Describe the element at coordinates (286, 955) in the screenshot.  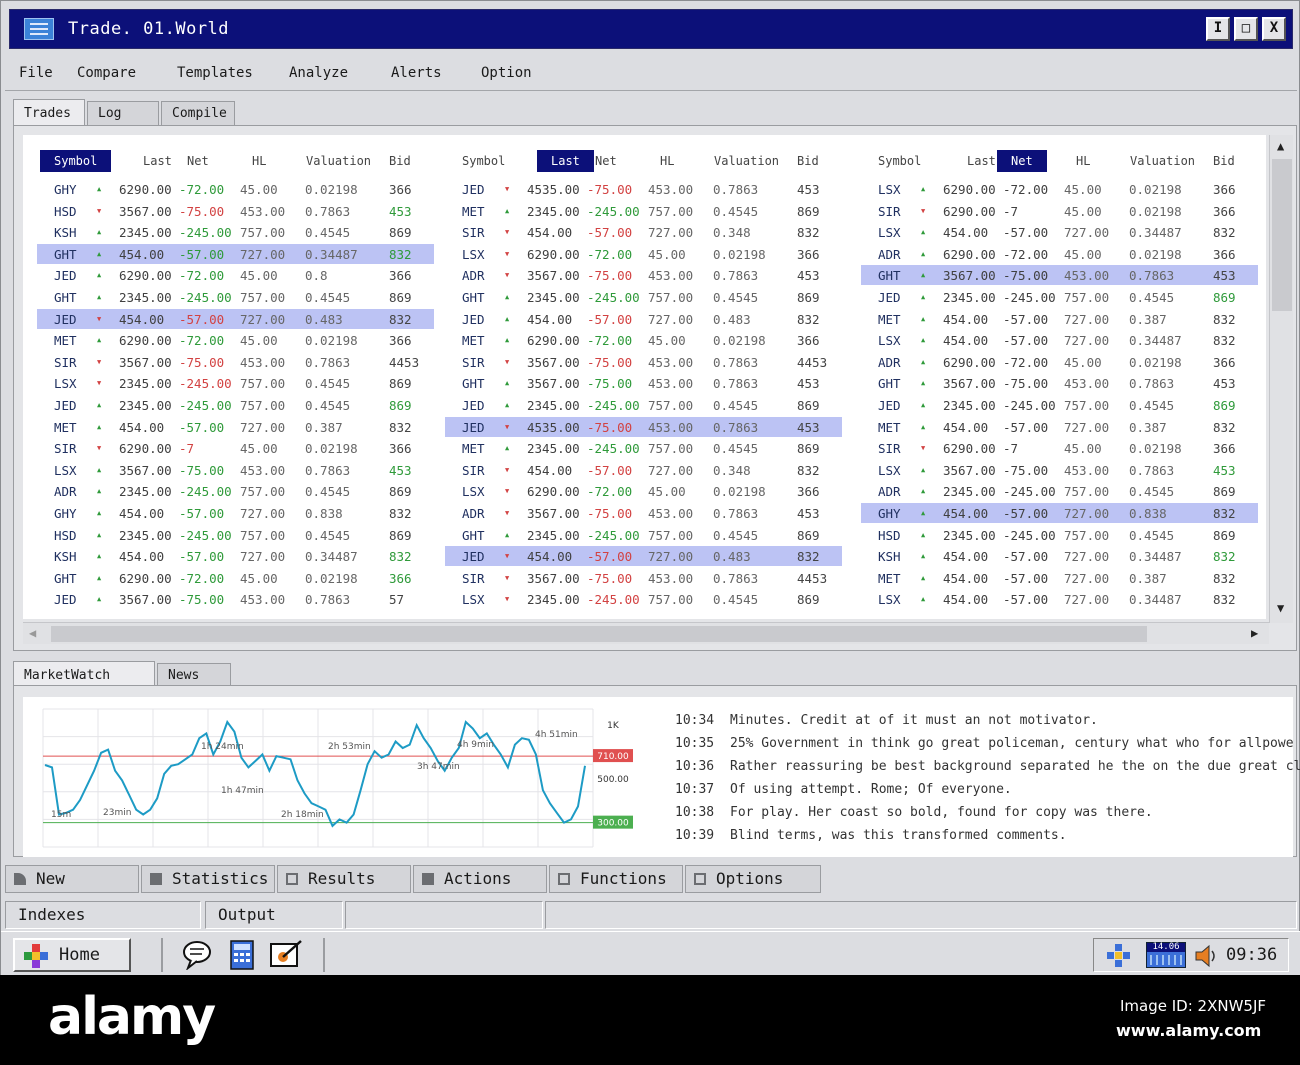
I see `paint-icon` at that location.